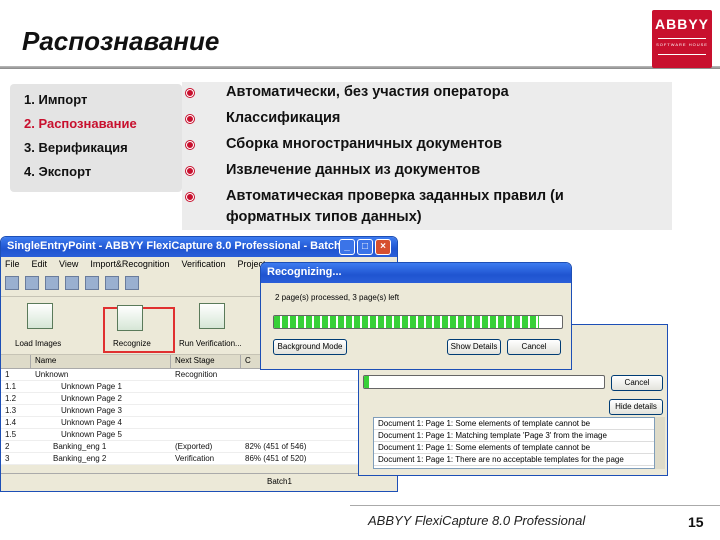  Describe the element at coordinates (80, 123) in the screenshot. I see `step-recognition: 2. Распознавание` at that location.